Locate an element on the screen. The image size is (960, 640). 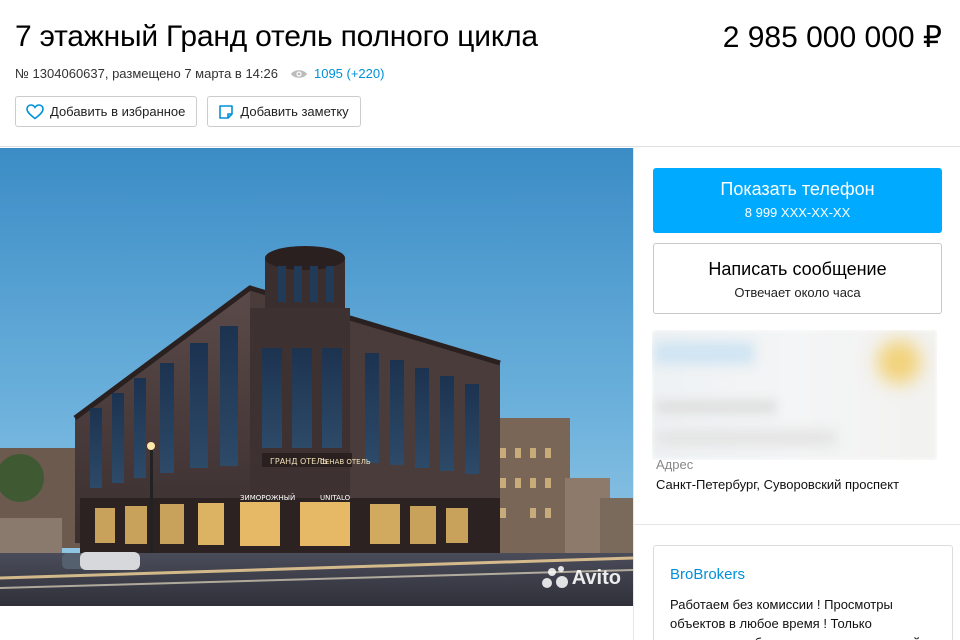
heart-icon is located at coordinates (35, 111).